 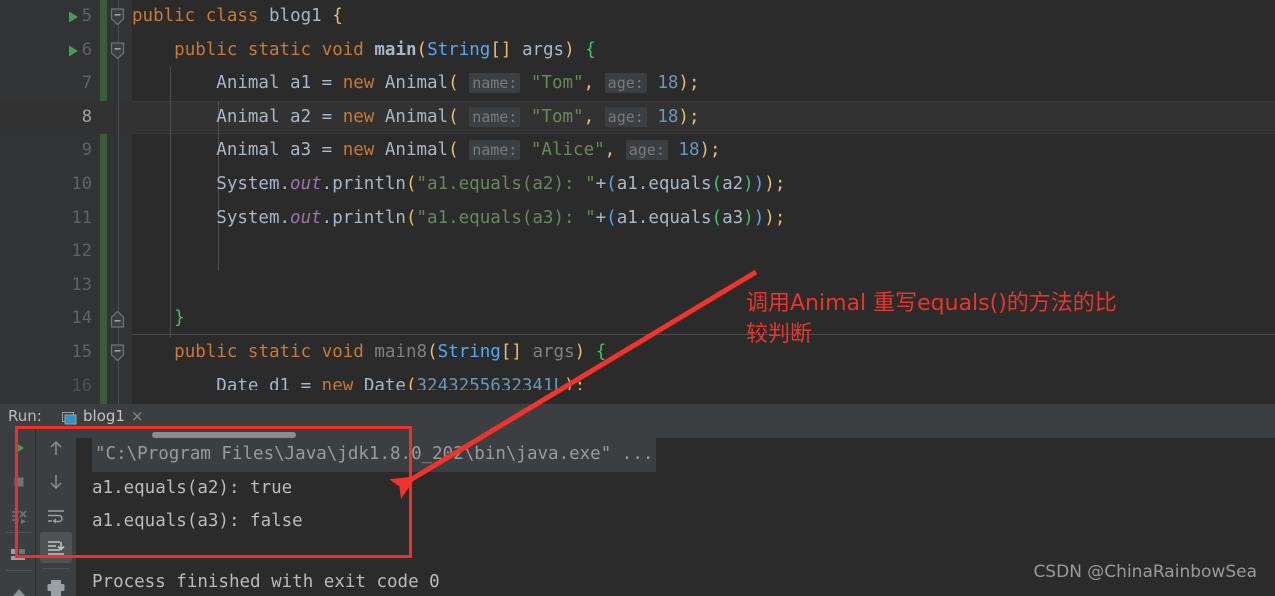 I want to click on line-number: 14, so click(x=81, y=318).